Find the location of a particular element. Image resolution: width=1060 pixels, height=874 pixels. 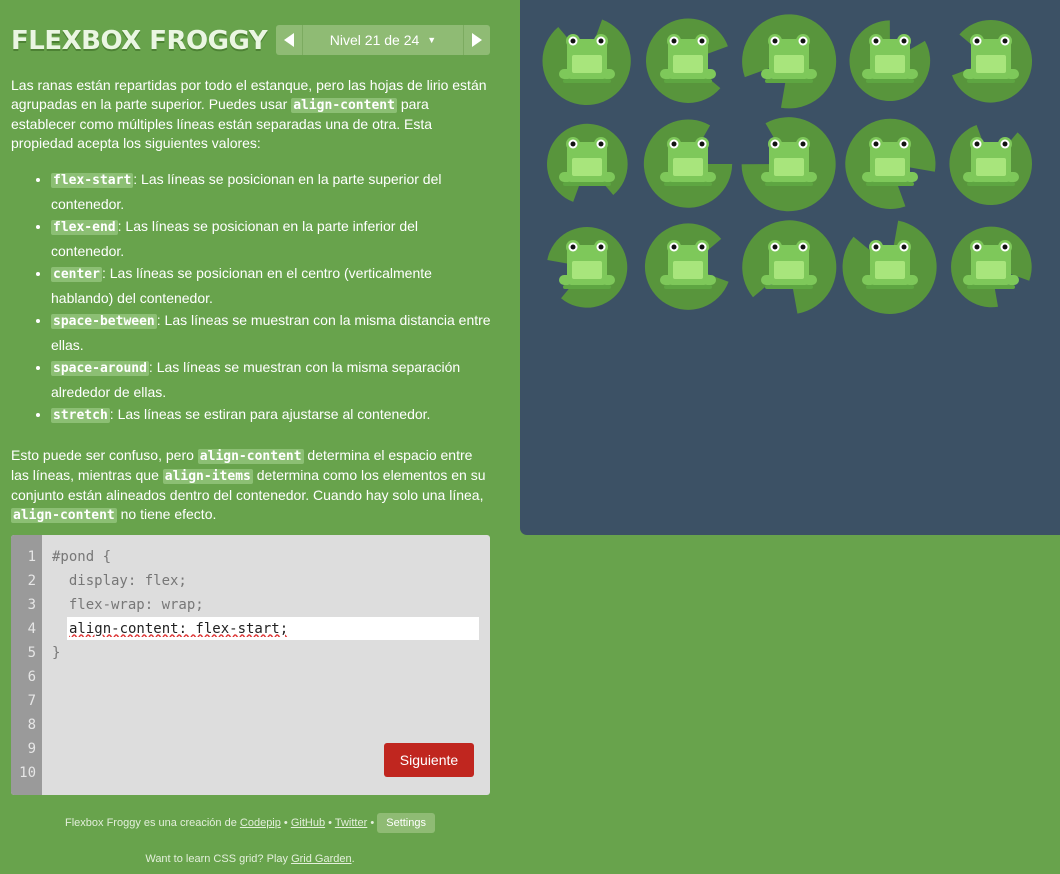

code-line-3: flex-wrap: wrap; is located at coordinates (128, 605).